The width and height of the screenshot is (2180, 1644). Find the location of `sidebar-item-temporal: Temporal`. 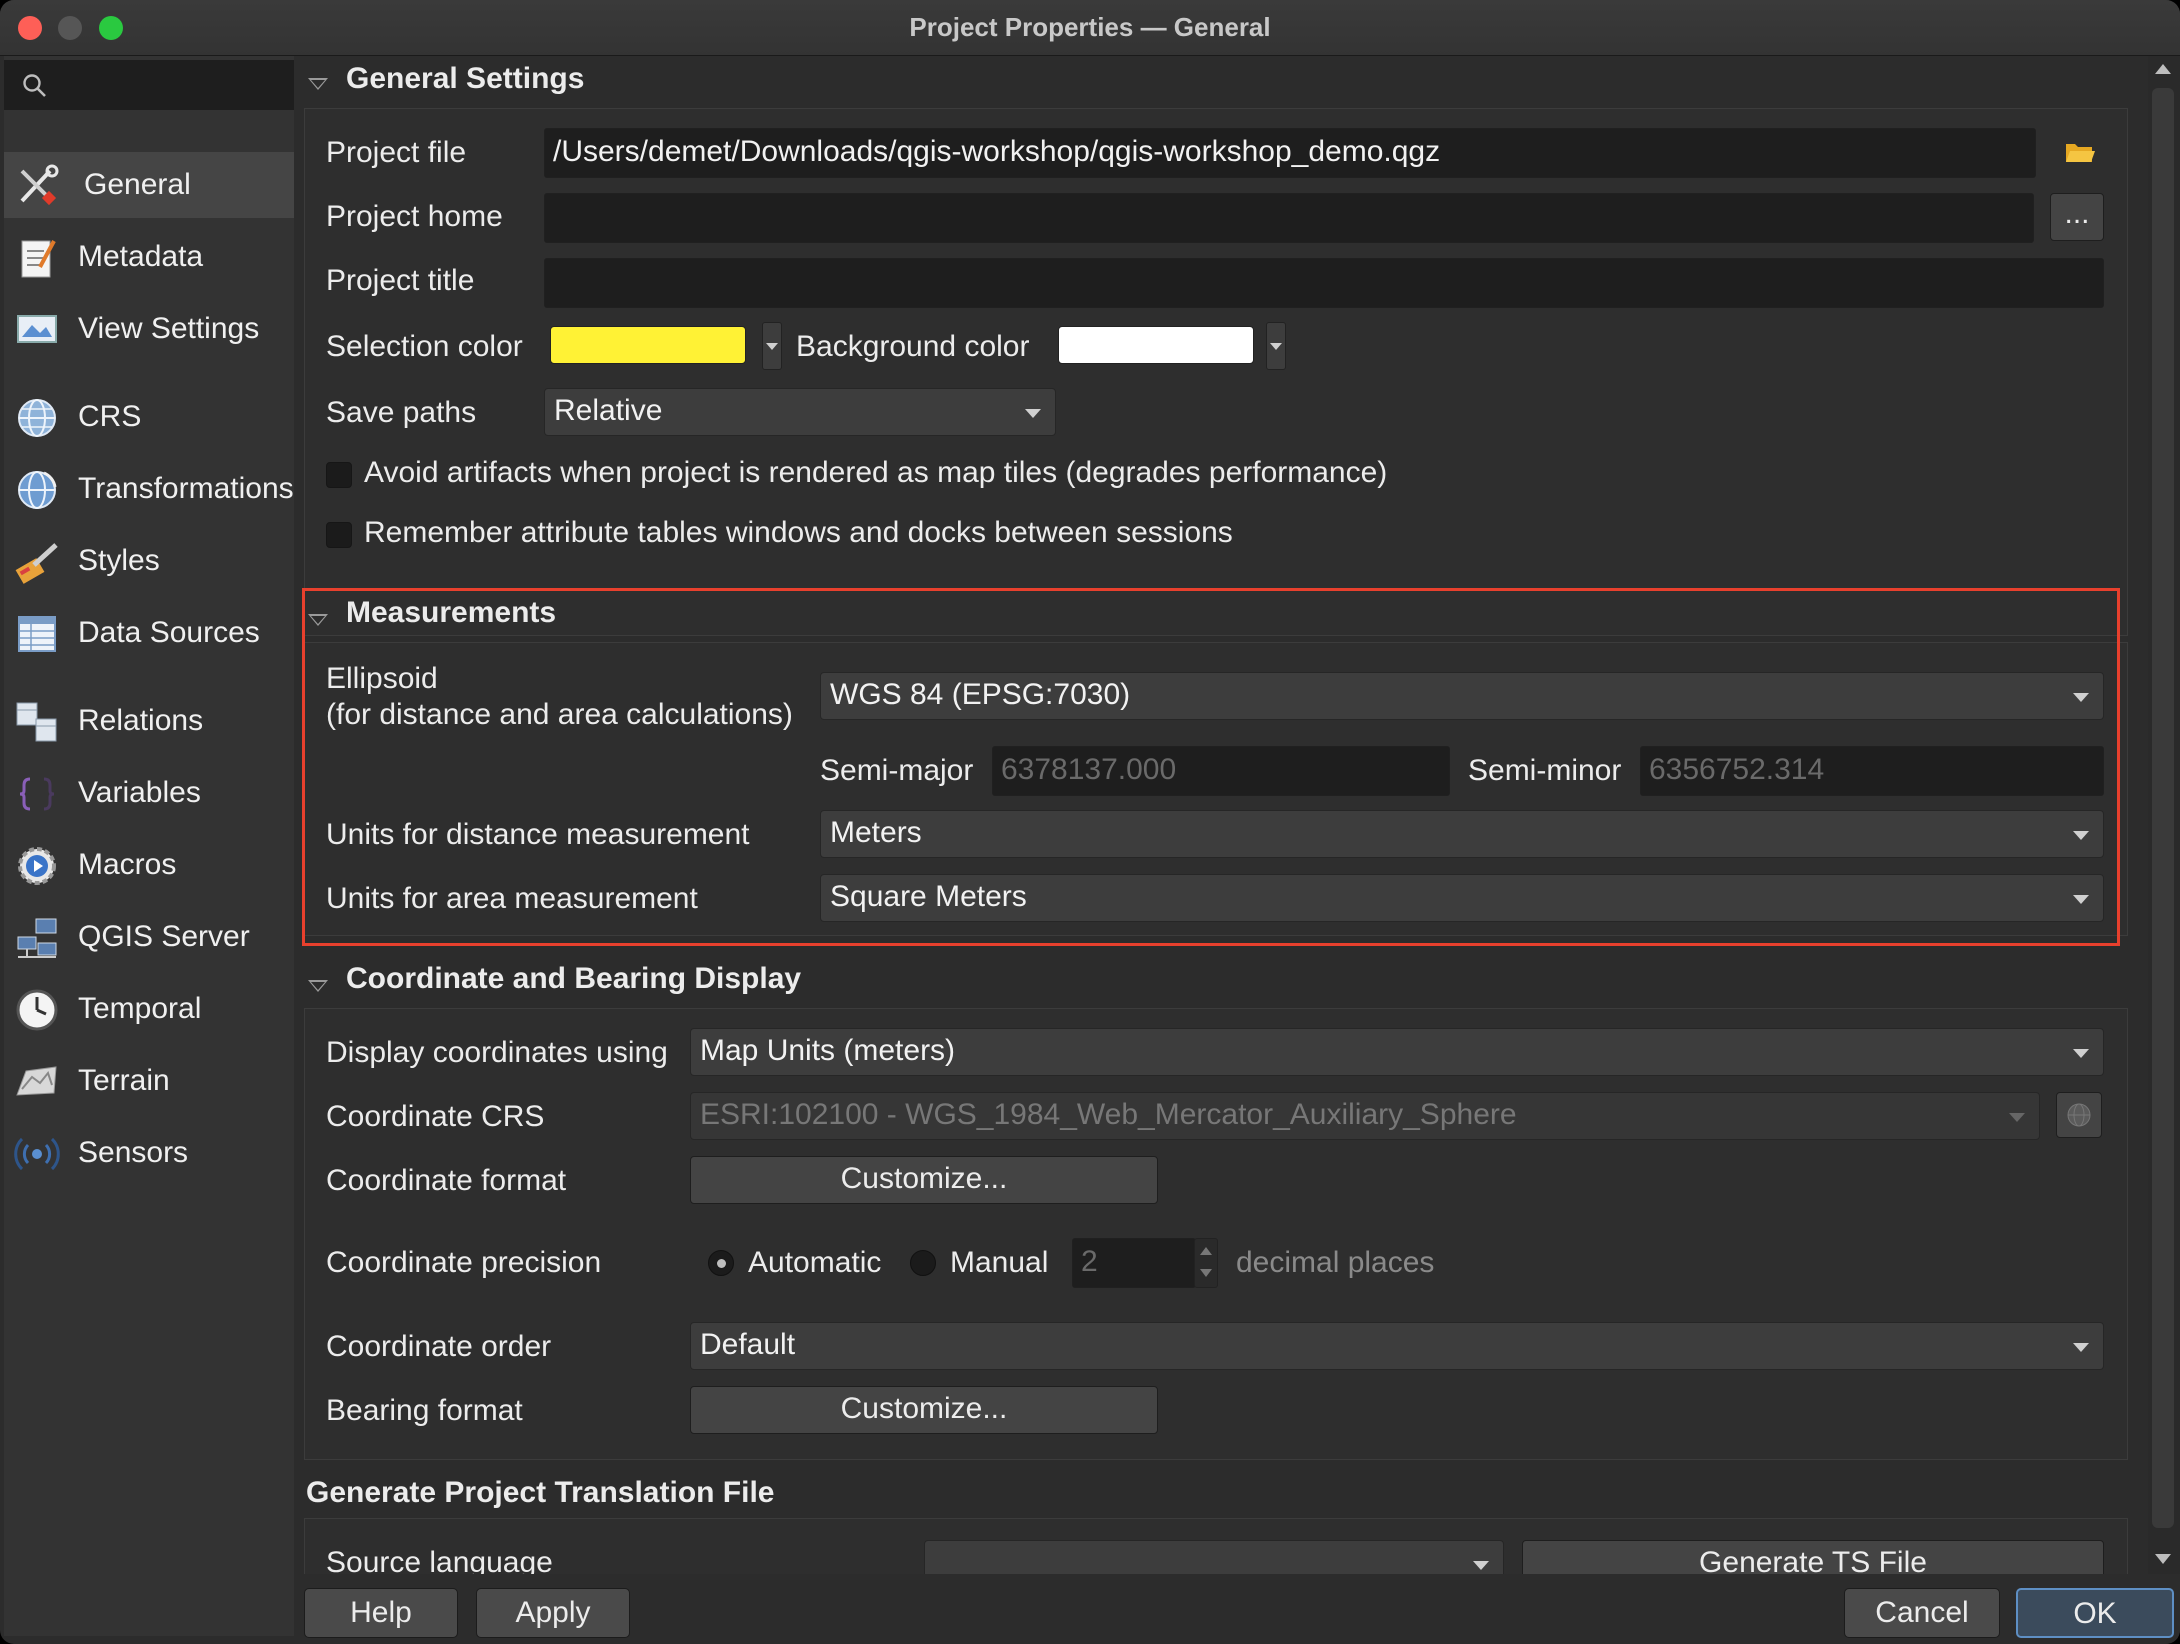

sidebar-item-temporal: Temporal is located at coordinates (149, 1009).